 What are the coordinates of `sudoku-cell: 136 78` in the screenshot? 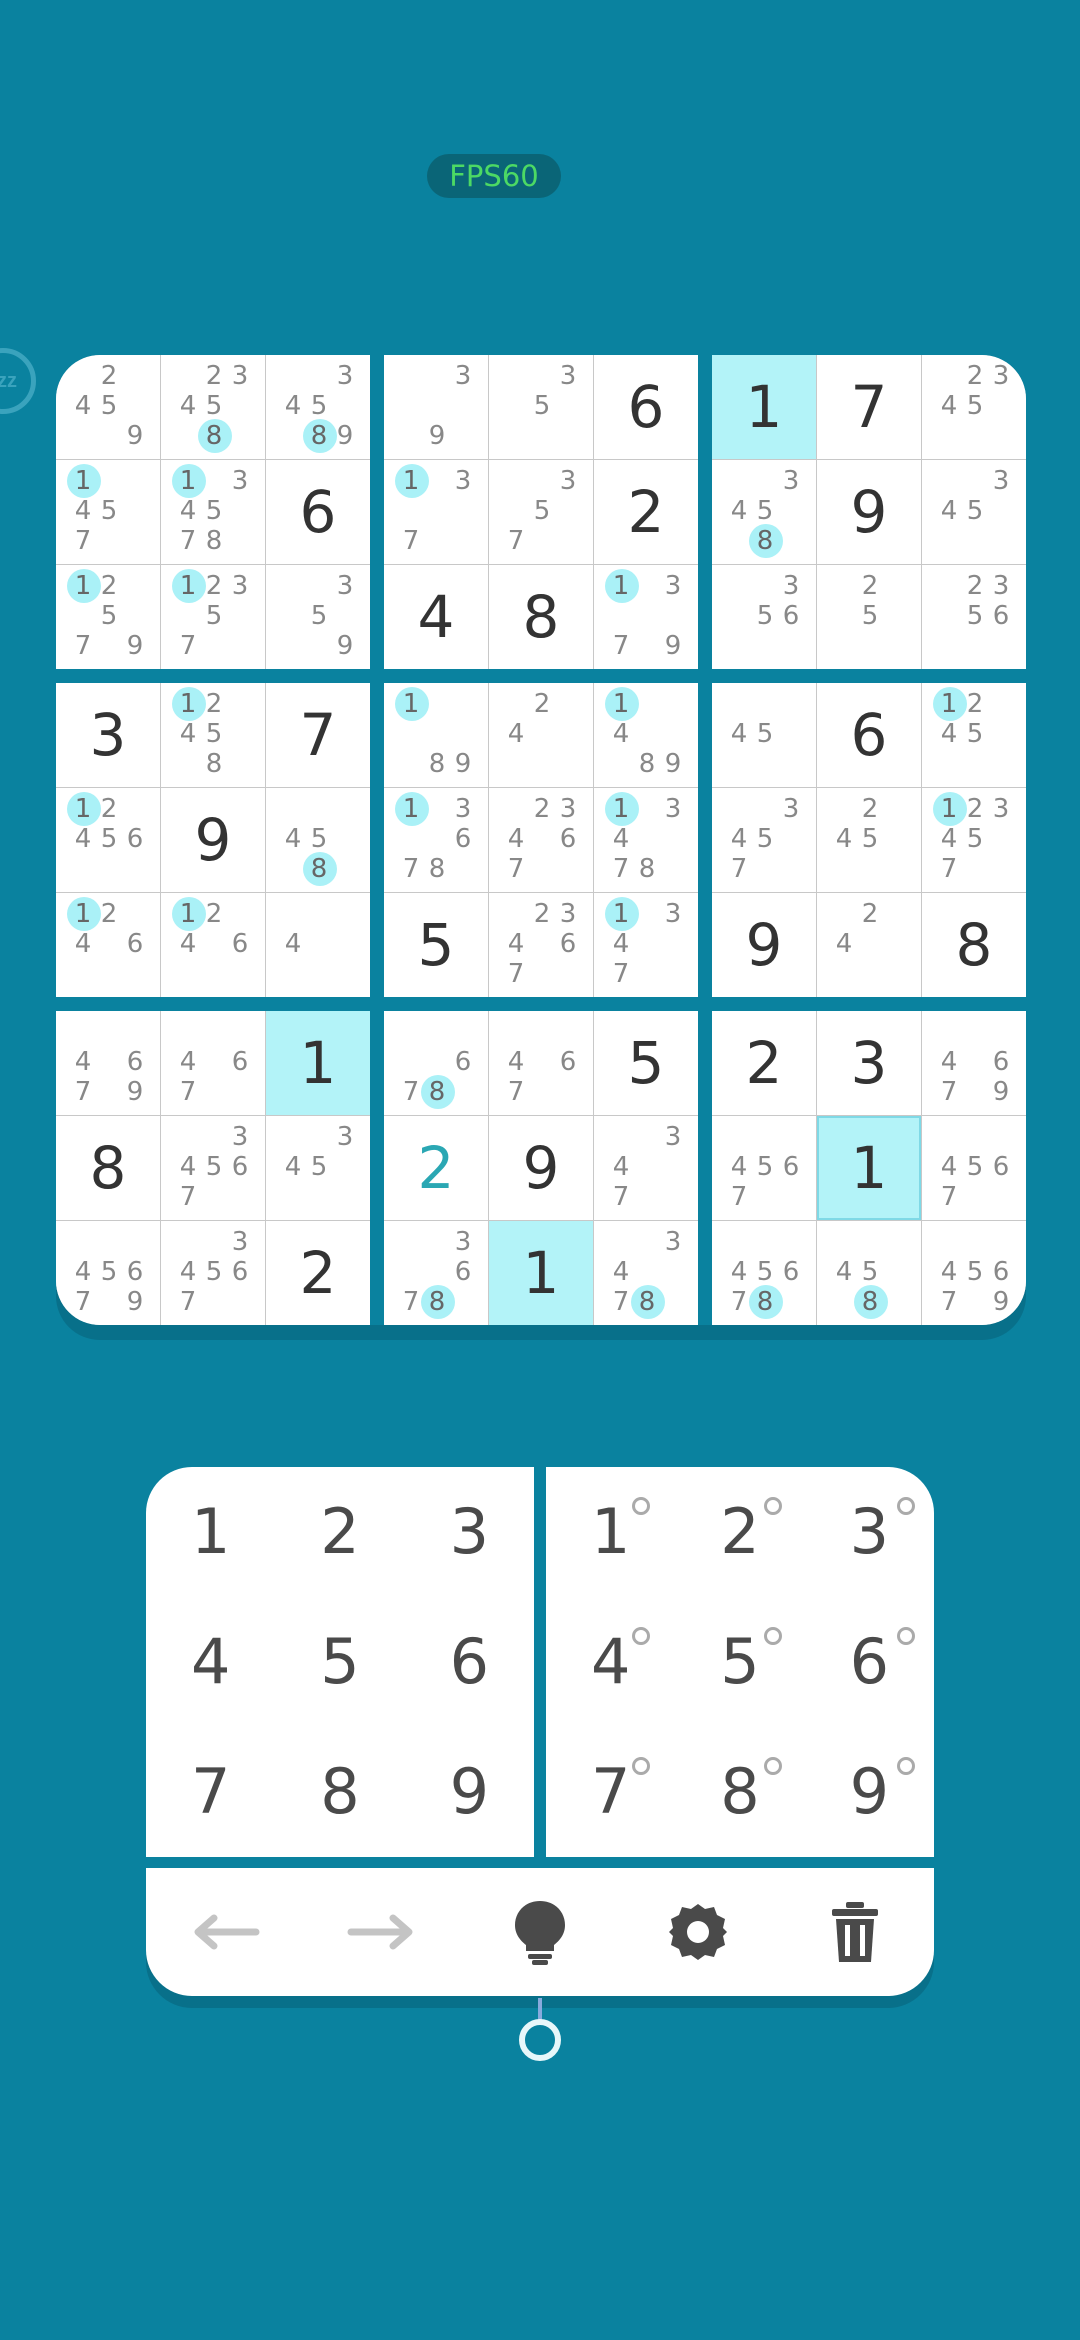 It's located at (436, 840).